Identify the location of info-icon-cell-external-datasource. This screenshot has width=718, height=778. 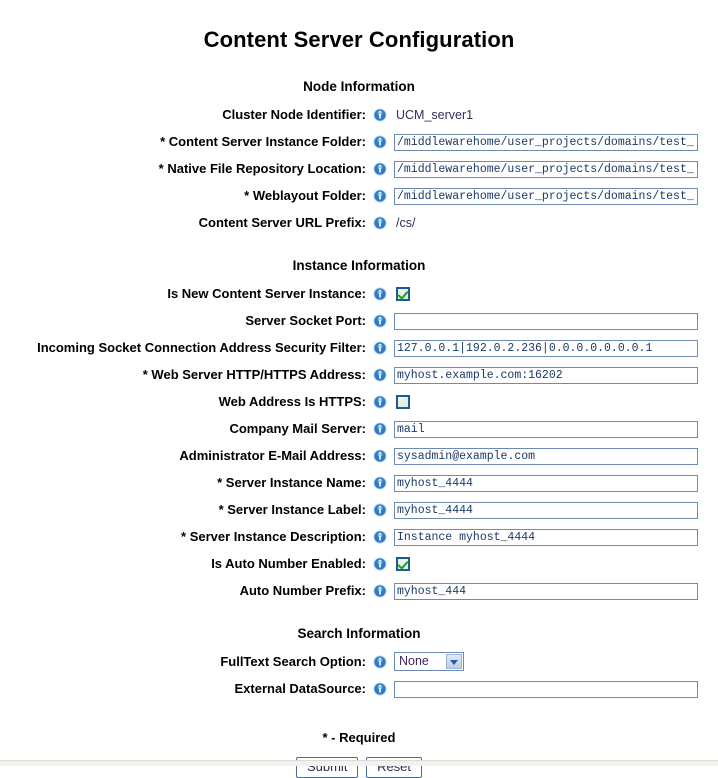
(380, 688).